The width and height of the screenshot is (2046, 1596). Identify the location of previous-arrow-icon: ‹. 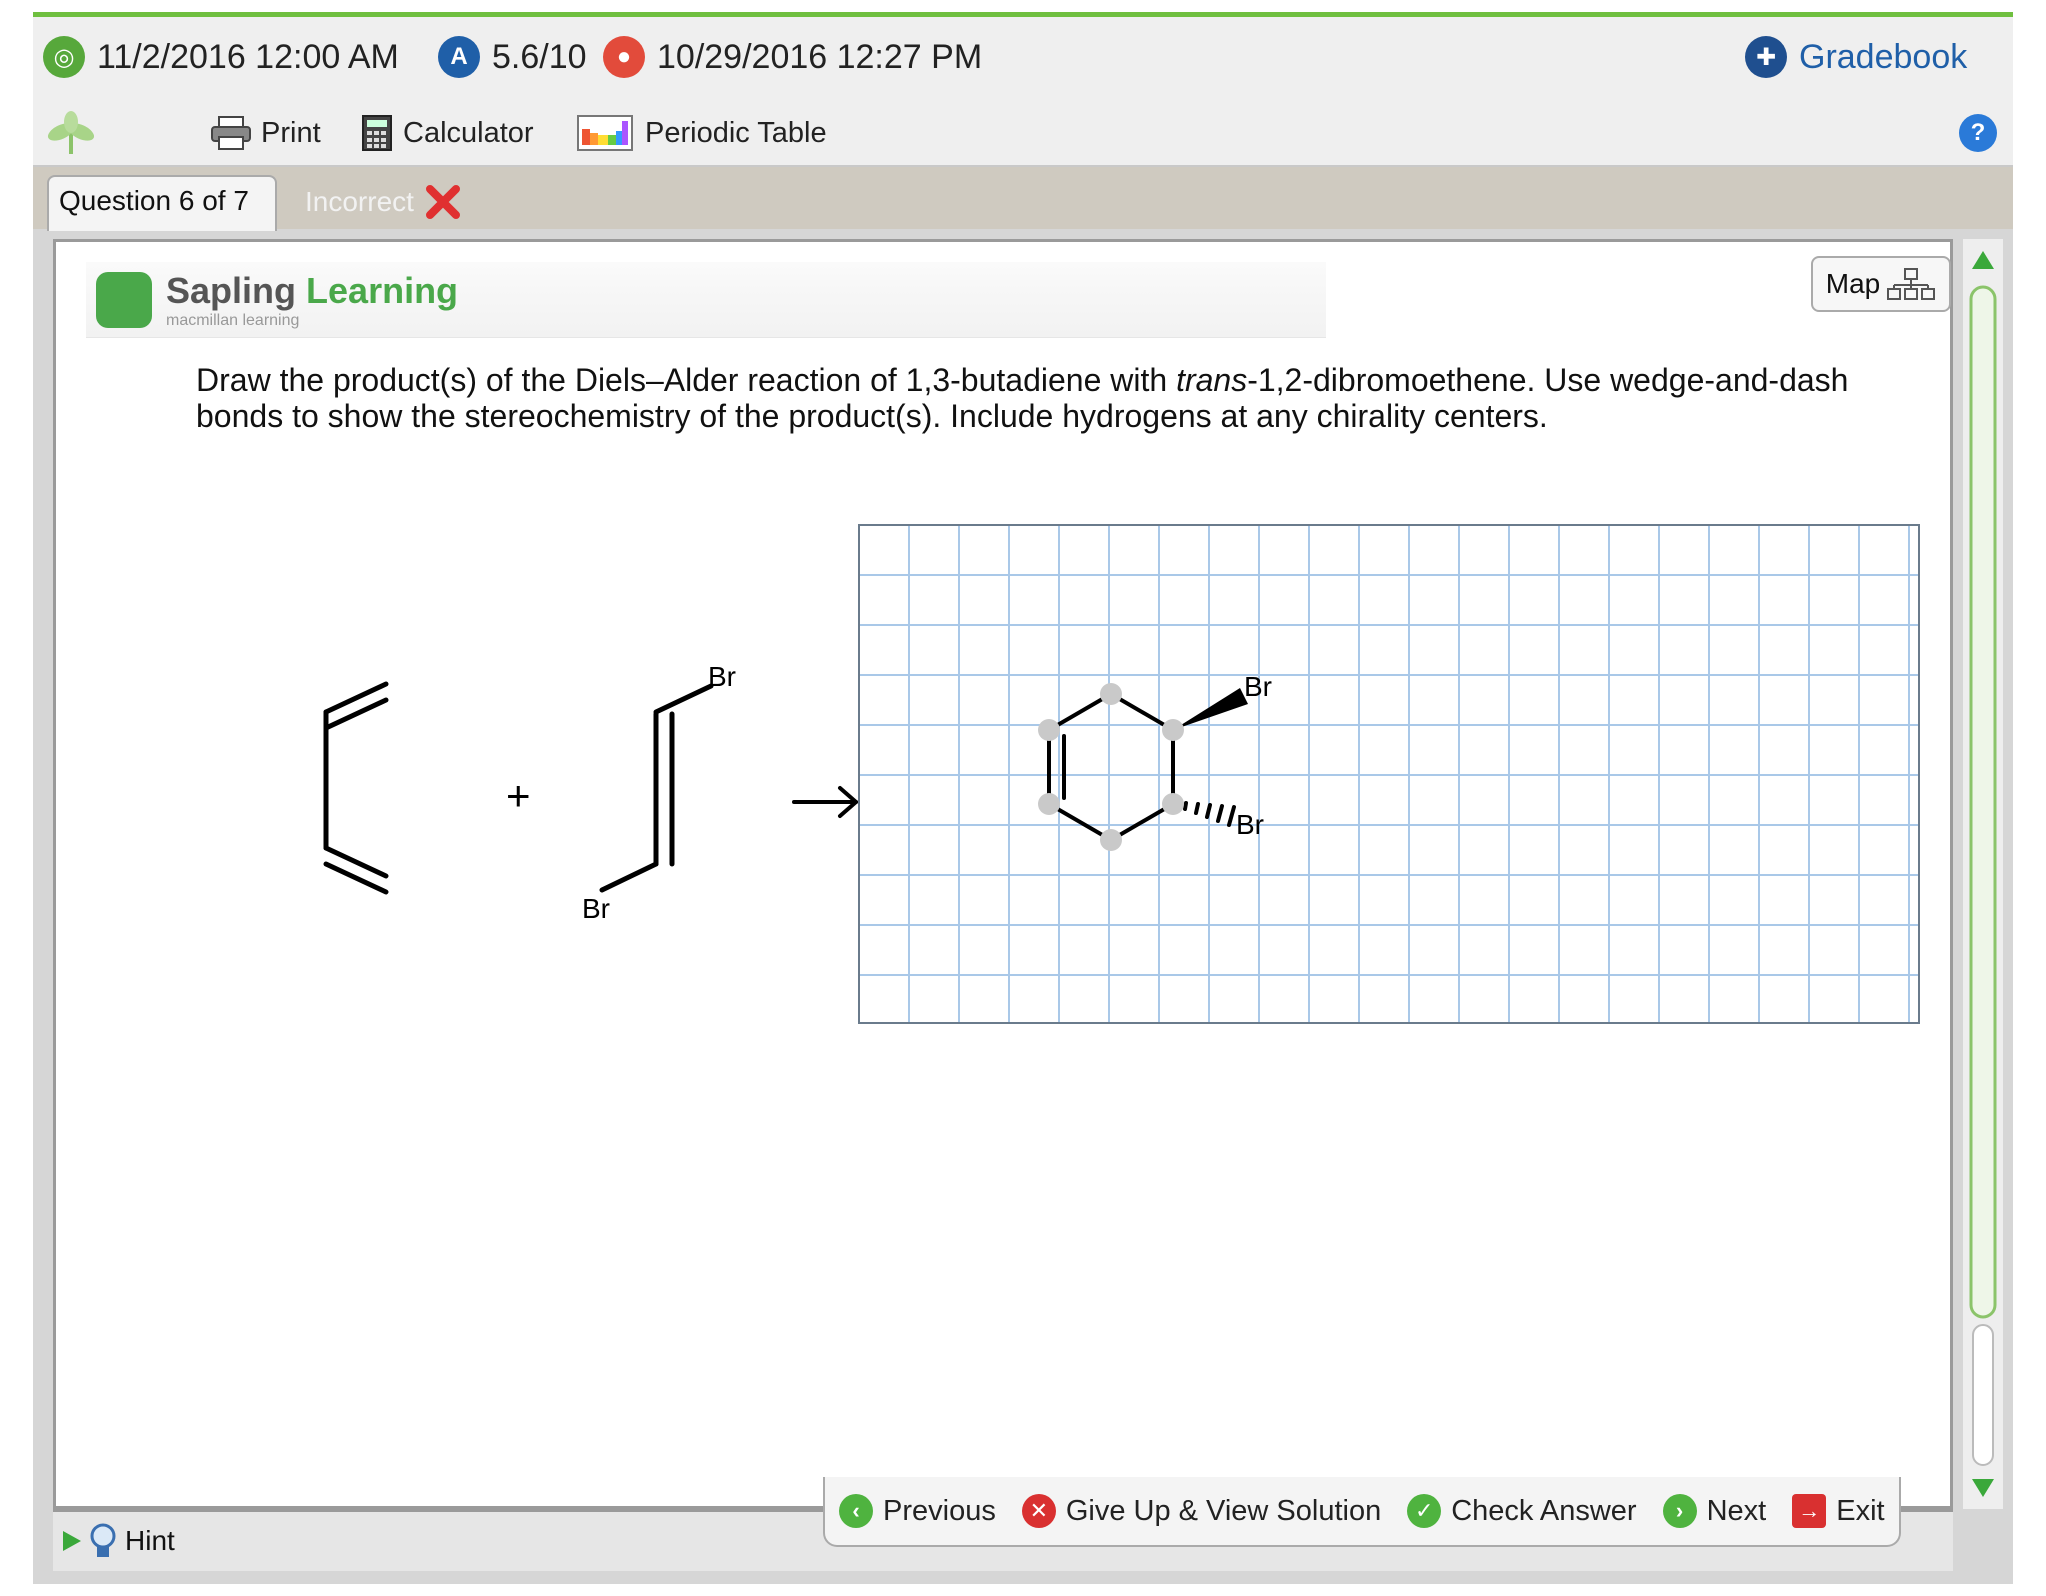
(856, 1511).